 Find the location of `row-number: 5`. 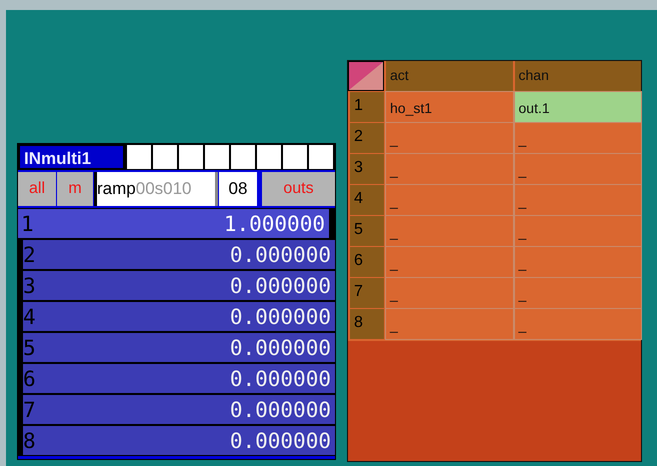

row-number: 5 is located at coordinates (367, 231).